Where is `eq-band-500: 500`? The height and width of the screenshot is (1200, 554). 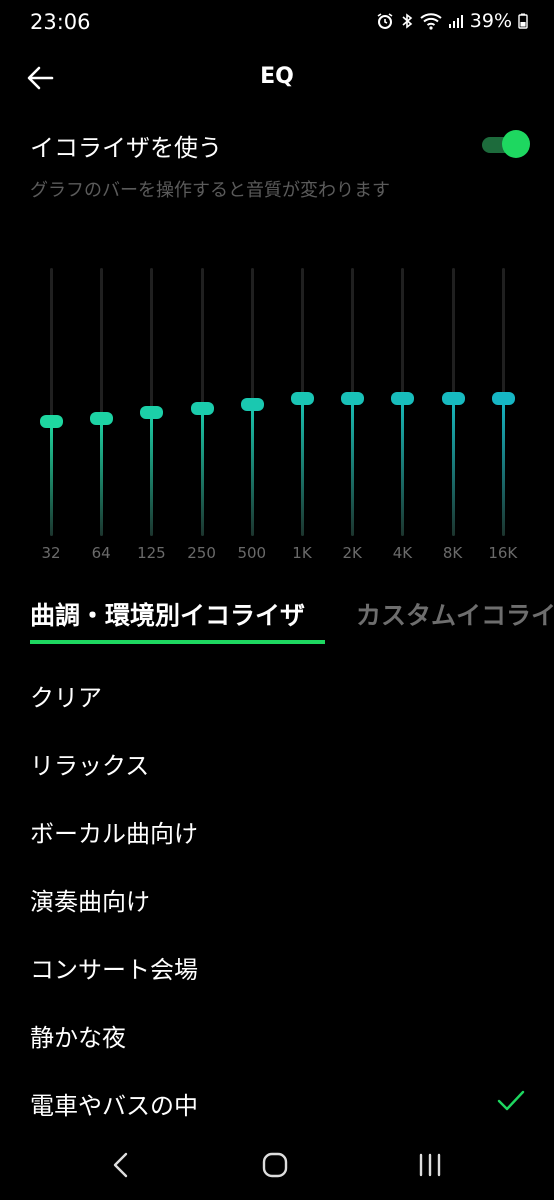 eq-band-500: 500 is located at coordinates (252, 414).